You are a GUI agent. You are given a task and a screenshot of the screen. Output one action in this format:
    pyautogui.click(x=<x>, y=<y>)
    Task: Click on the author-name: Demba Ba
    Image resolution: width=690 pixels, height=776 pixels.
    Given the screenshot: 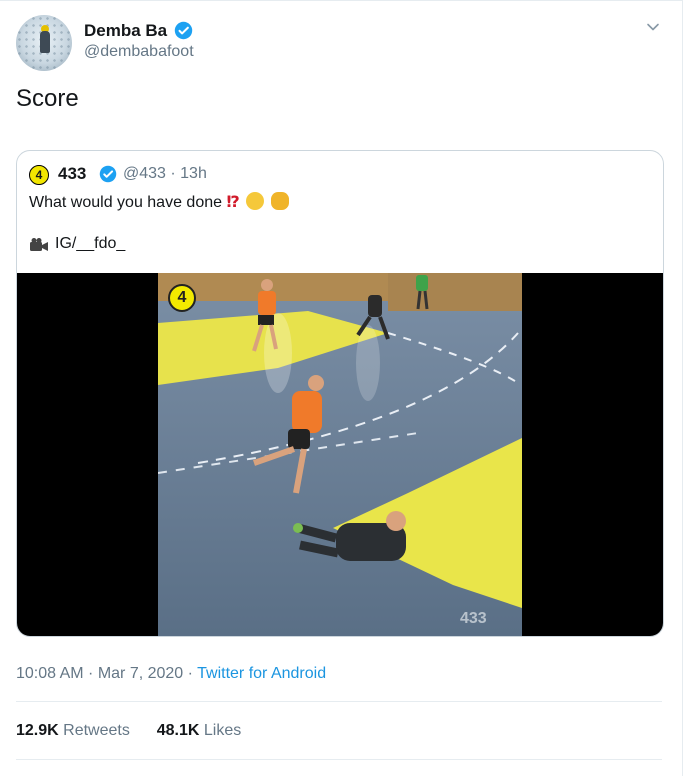 What is the action you would take?
    pyautogui.click(x=125, y=31)
    